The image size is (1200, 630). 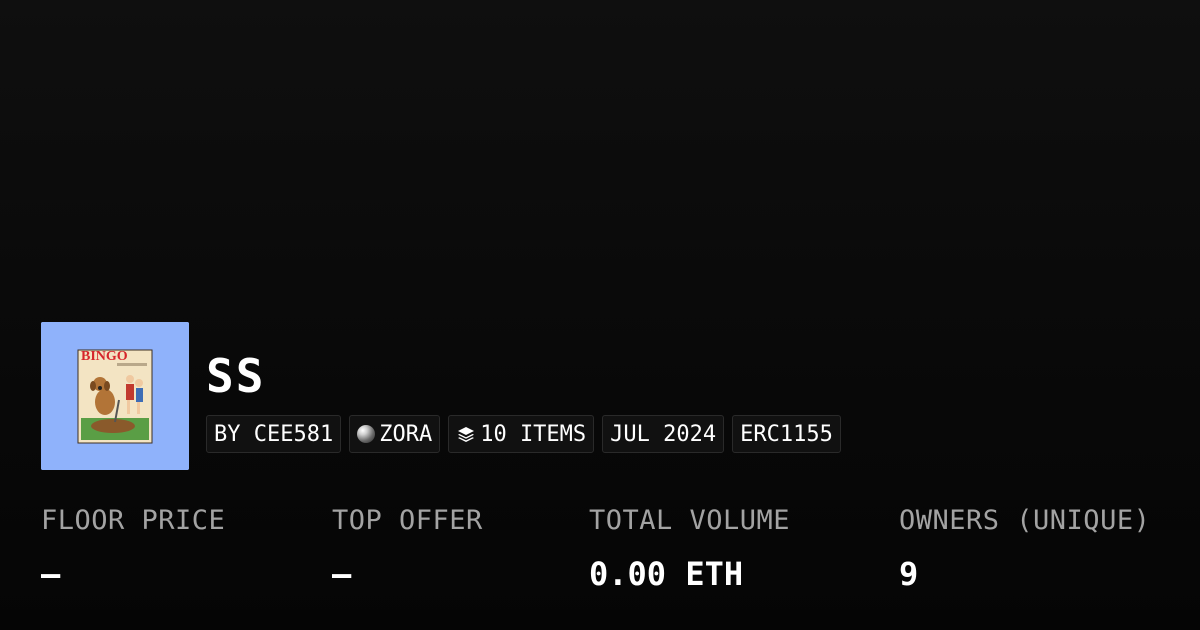 I want to click on standard-tag: ERC1155, so click(x=786, y=434).